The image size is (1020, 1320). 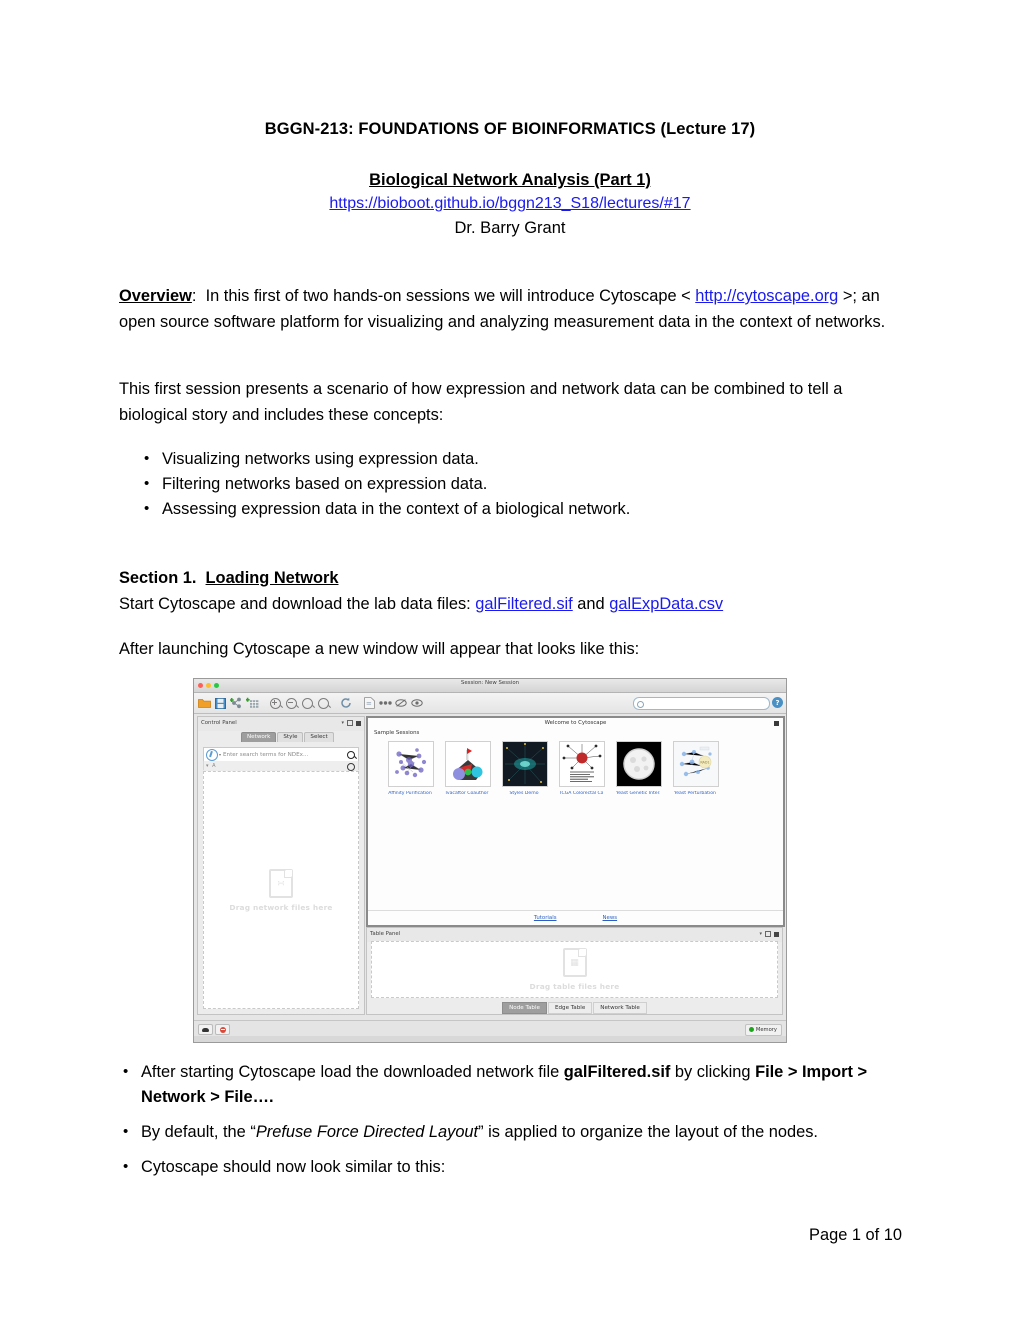 What do you see at coordinates (385, 703) in the screenshot?
I see `first-neighbors-icon` at bounding box center [385, 703].